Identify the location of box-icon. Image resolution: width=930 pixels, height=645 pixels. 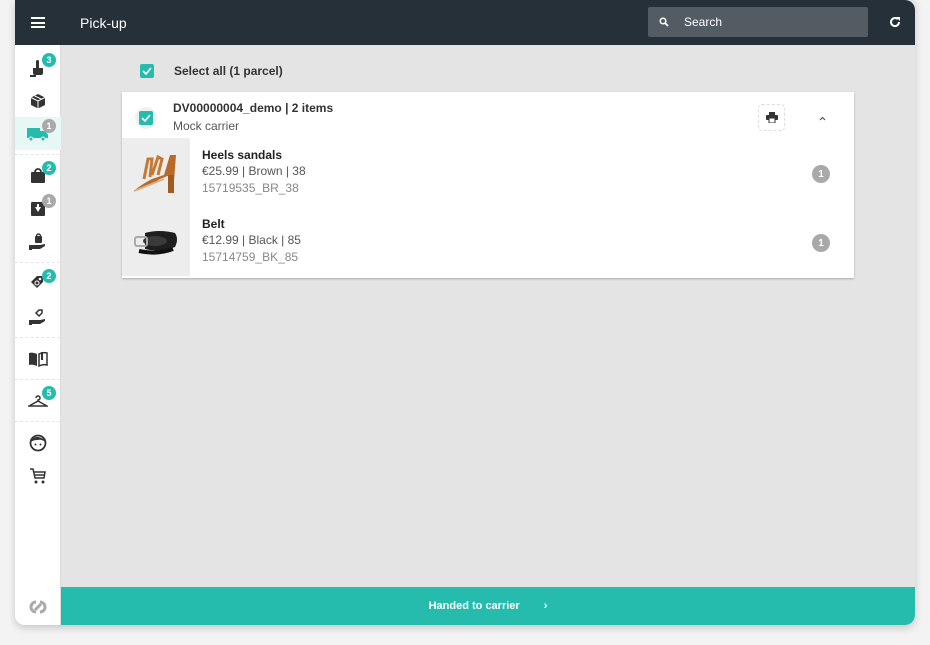
(38, 100).